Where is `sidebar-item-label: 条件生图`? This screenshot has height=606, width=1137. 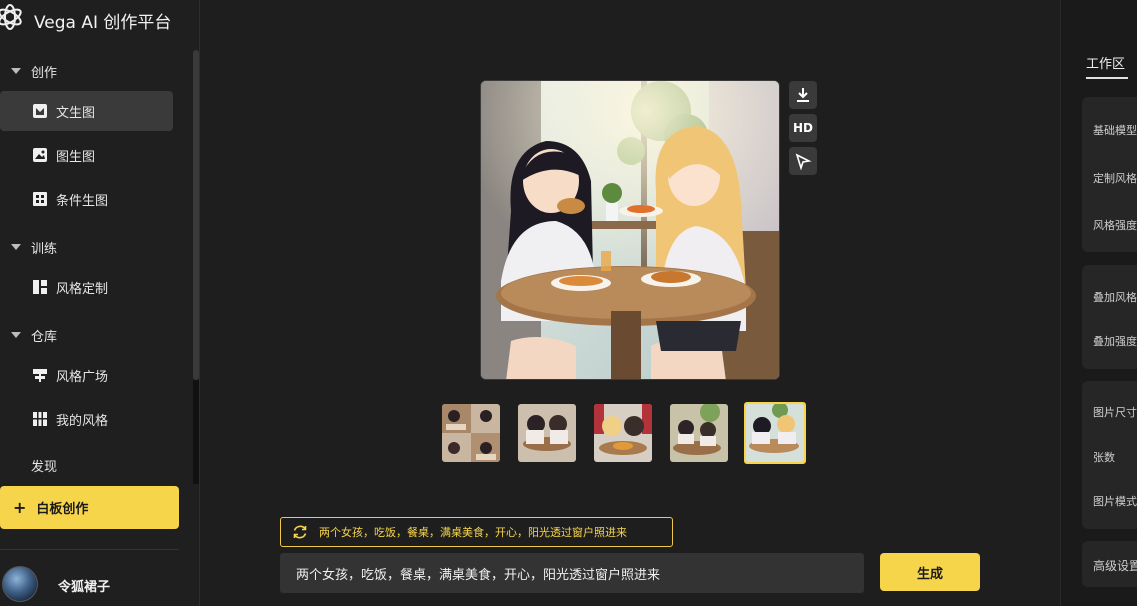 sidebar-item-label: 条件生图 is located at coordinates (82, 201).